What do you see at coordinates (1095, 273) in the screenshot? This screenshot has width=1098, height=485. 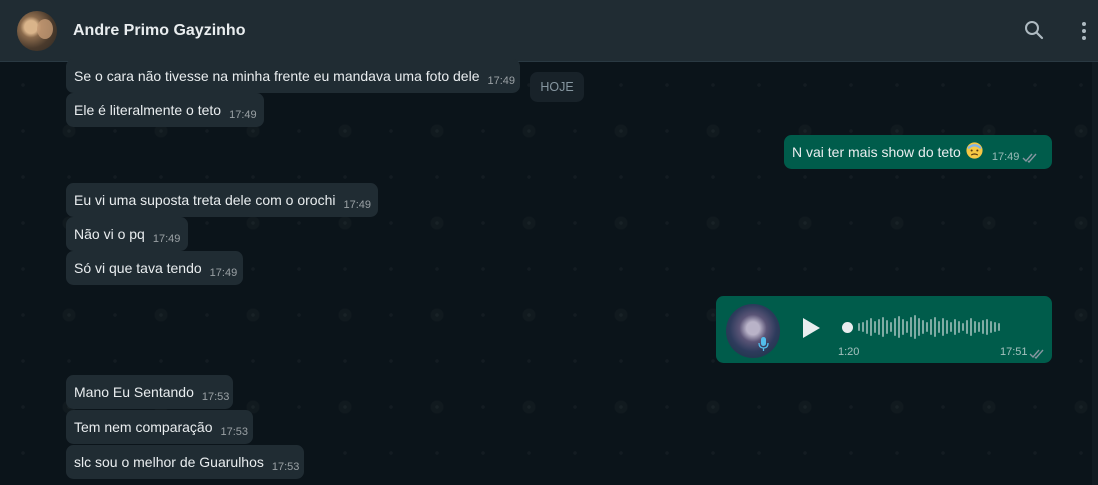 I see `scrollbar` at bounding box center [1095, 273].